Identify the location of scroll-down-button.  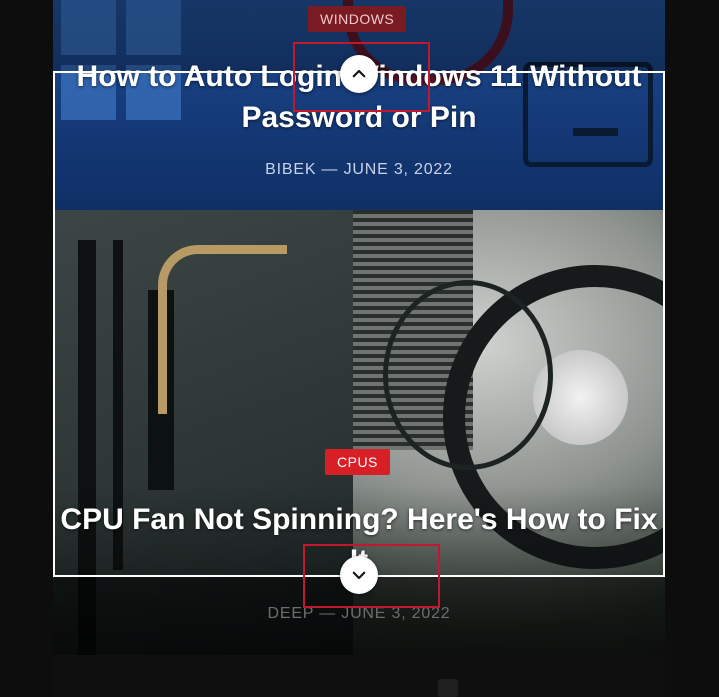
(359, 575).